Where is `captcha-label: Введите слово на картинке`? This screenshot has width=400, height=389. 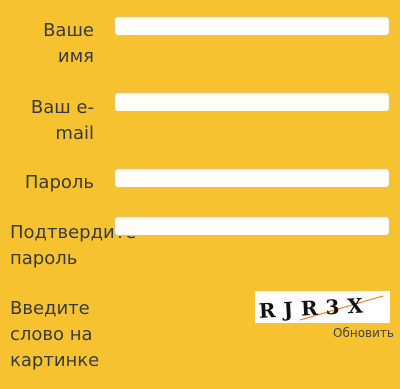
captcha-label: Введите слово на картинке is located at coordinates (55, 334).